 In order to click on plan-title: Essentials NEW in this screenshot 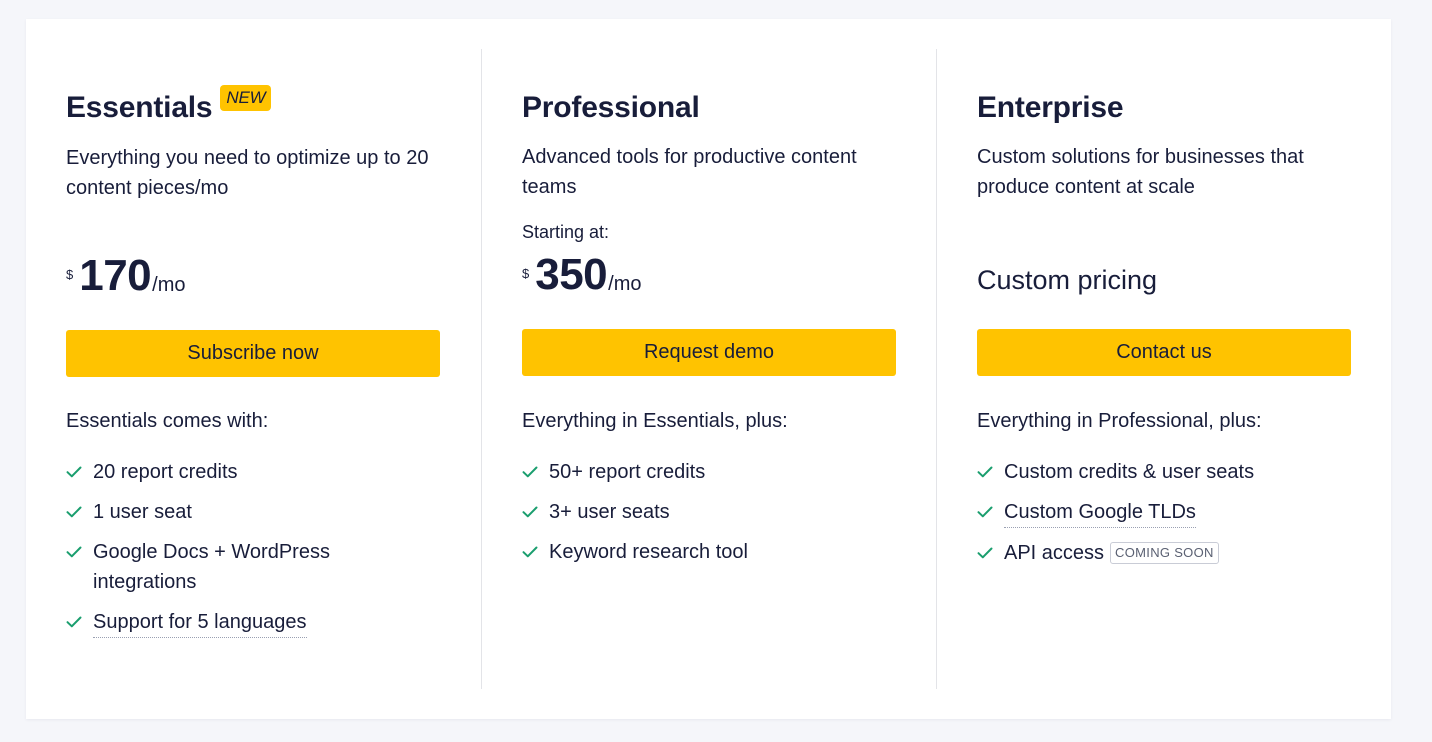, I will do `click(169, 105)`.